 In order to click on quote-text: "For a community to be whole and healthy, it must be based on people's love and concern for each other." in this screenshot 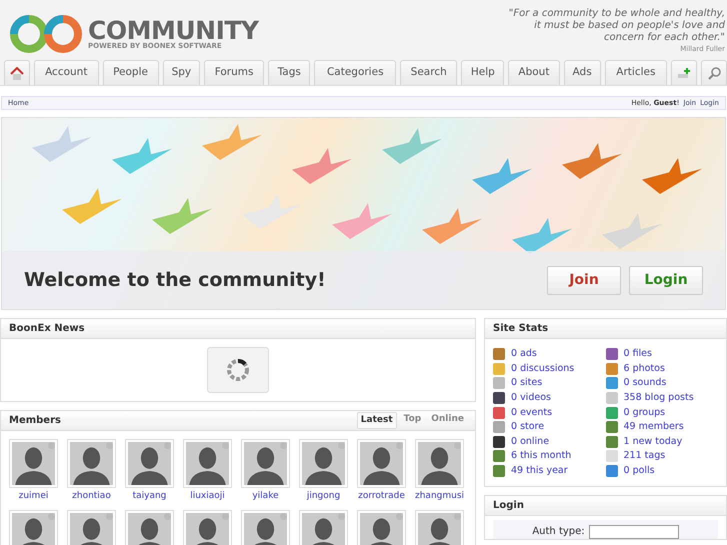, I will do `click(616, 26)`.